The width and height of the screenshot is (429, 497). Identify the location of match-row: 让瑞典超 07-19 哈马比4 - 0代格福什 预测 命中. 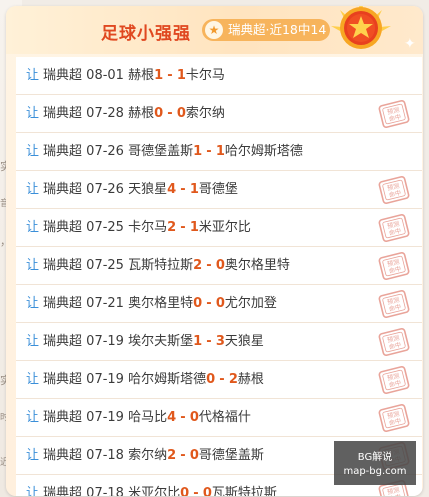
(219, 418).